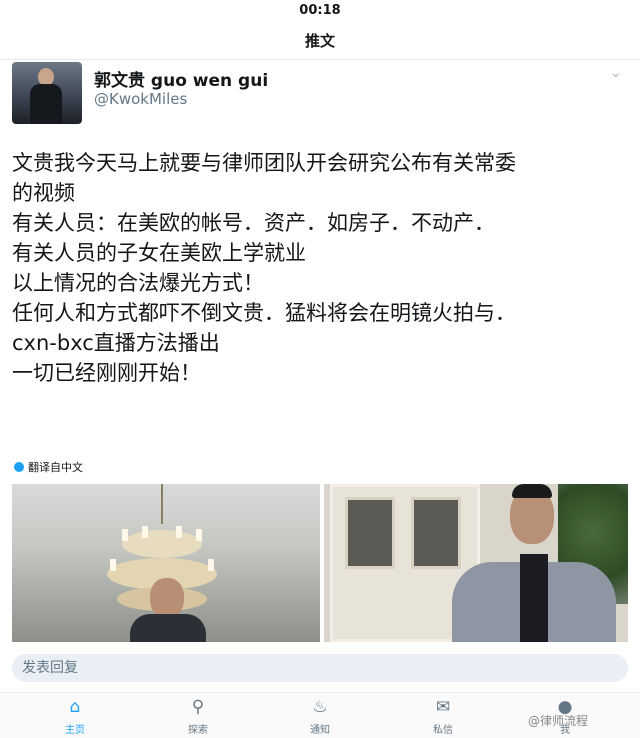 The height and width of the screenshot is (738, 640). What do you see at coordinates (264, 313) in the screenshot?
I see `tweet-line: 任何人和方式都吓不倒文贵．猛料将会在明镜火拍与．` at bounding box center [264, 313].